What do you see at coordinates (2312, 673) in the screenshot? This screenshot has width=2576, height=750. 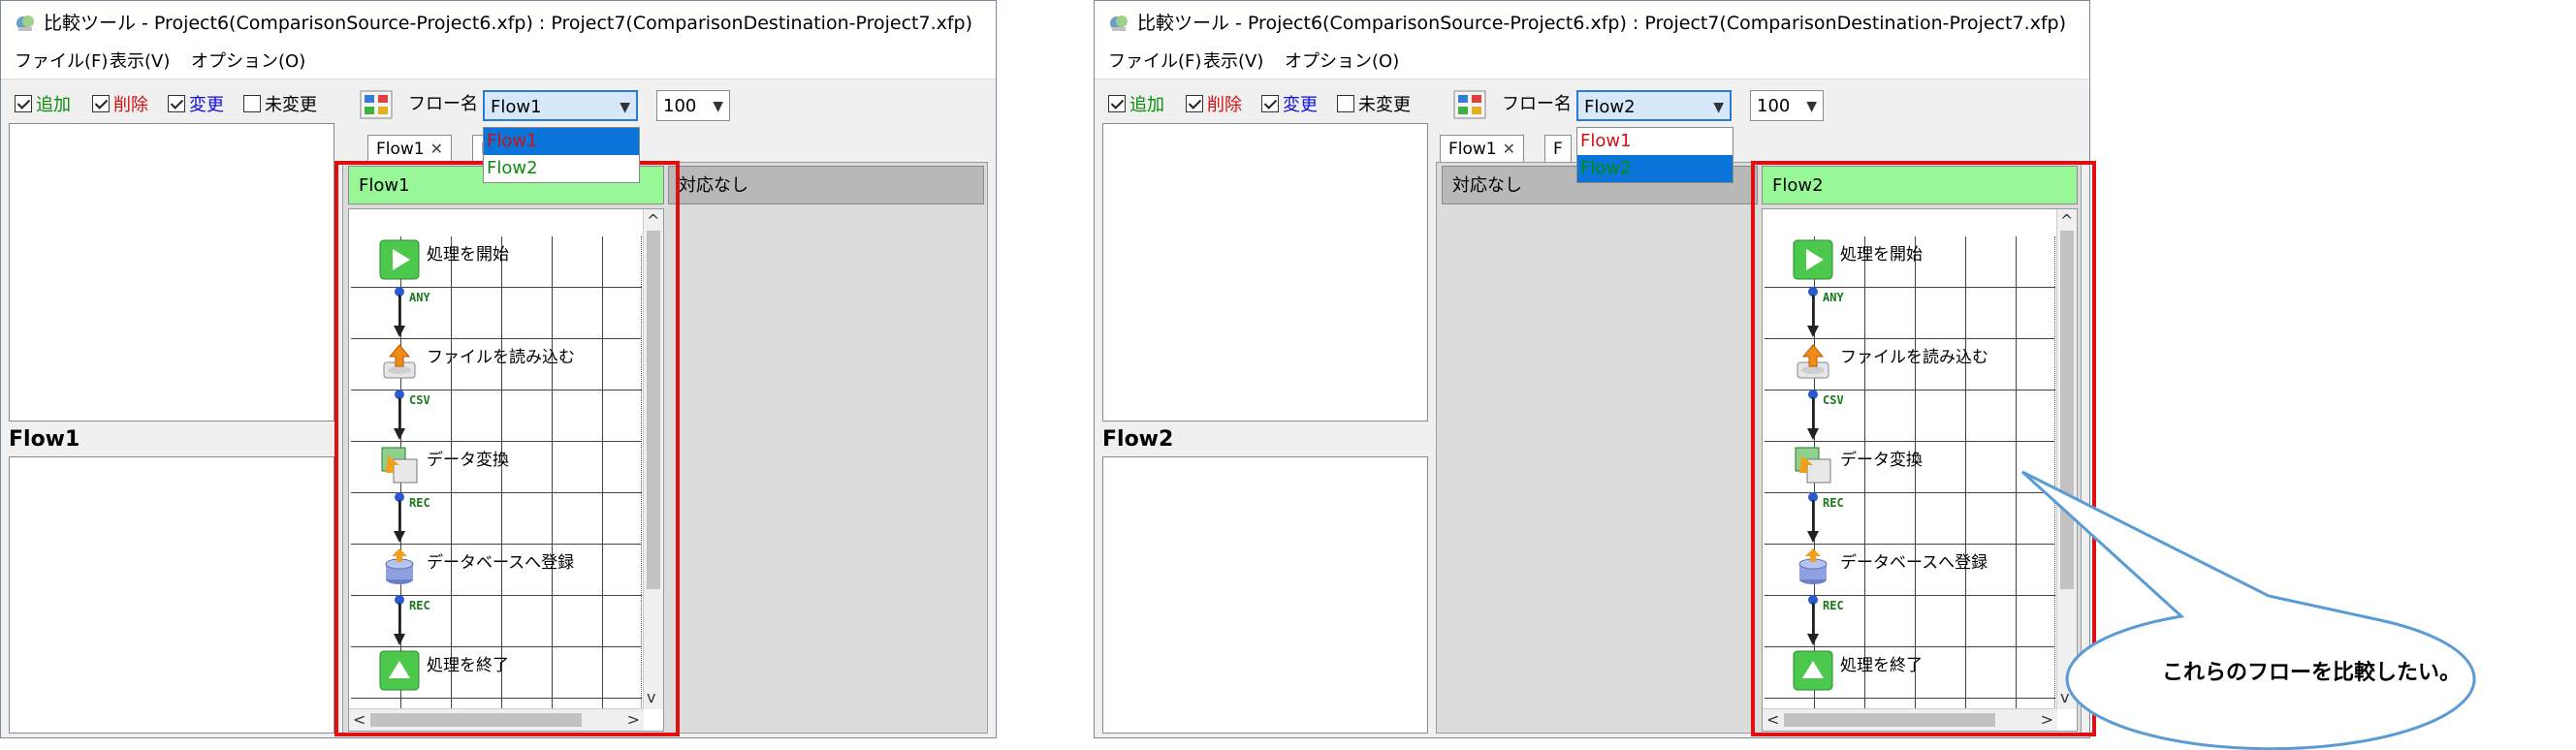 I see `callout-text: これらのフローを比較したい。` at bounding box center [2312, 673].